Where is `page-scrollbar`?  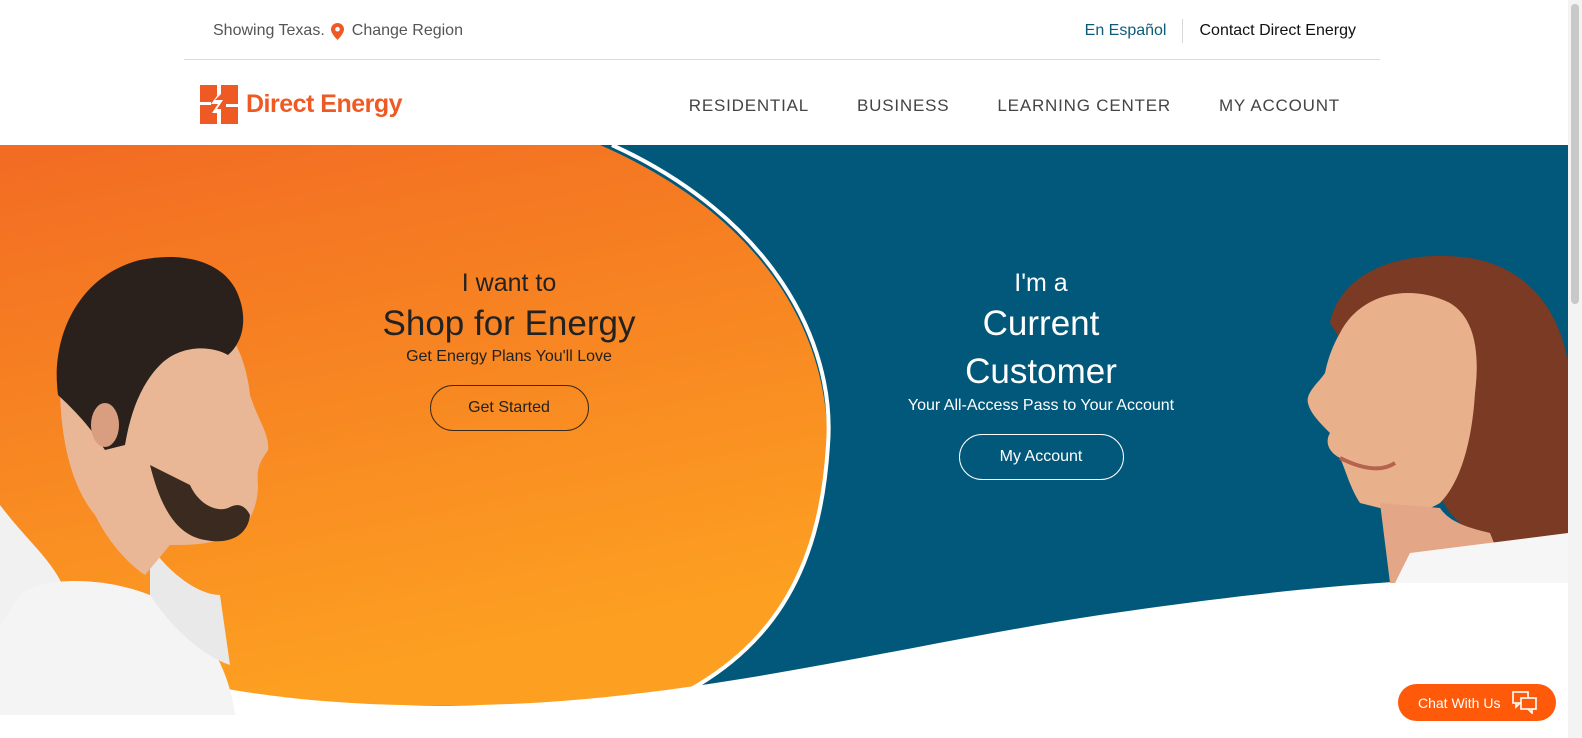
page-scrollbar is located at coordinates (1575, 369).